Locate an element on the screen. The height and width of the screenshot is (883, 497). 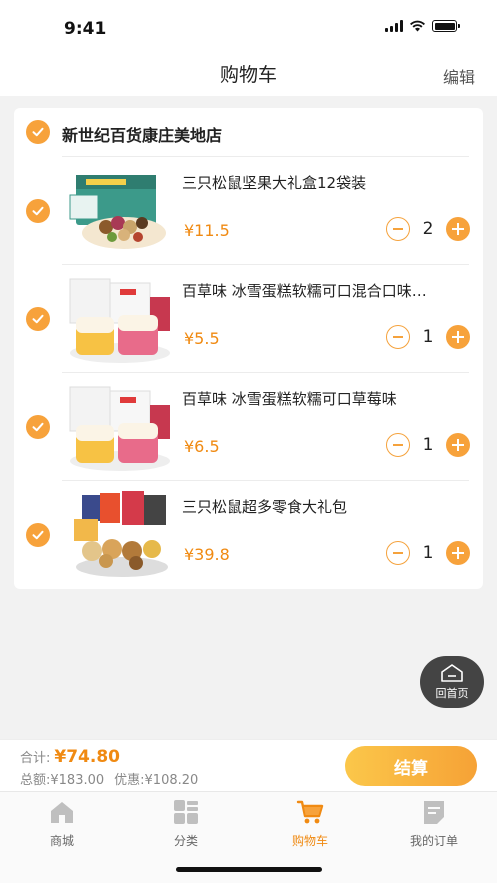
item-title: 三只松鼠坚果大礼盒12袋装 is located at coordinates (311, 182).